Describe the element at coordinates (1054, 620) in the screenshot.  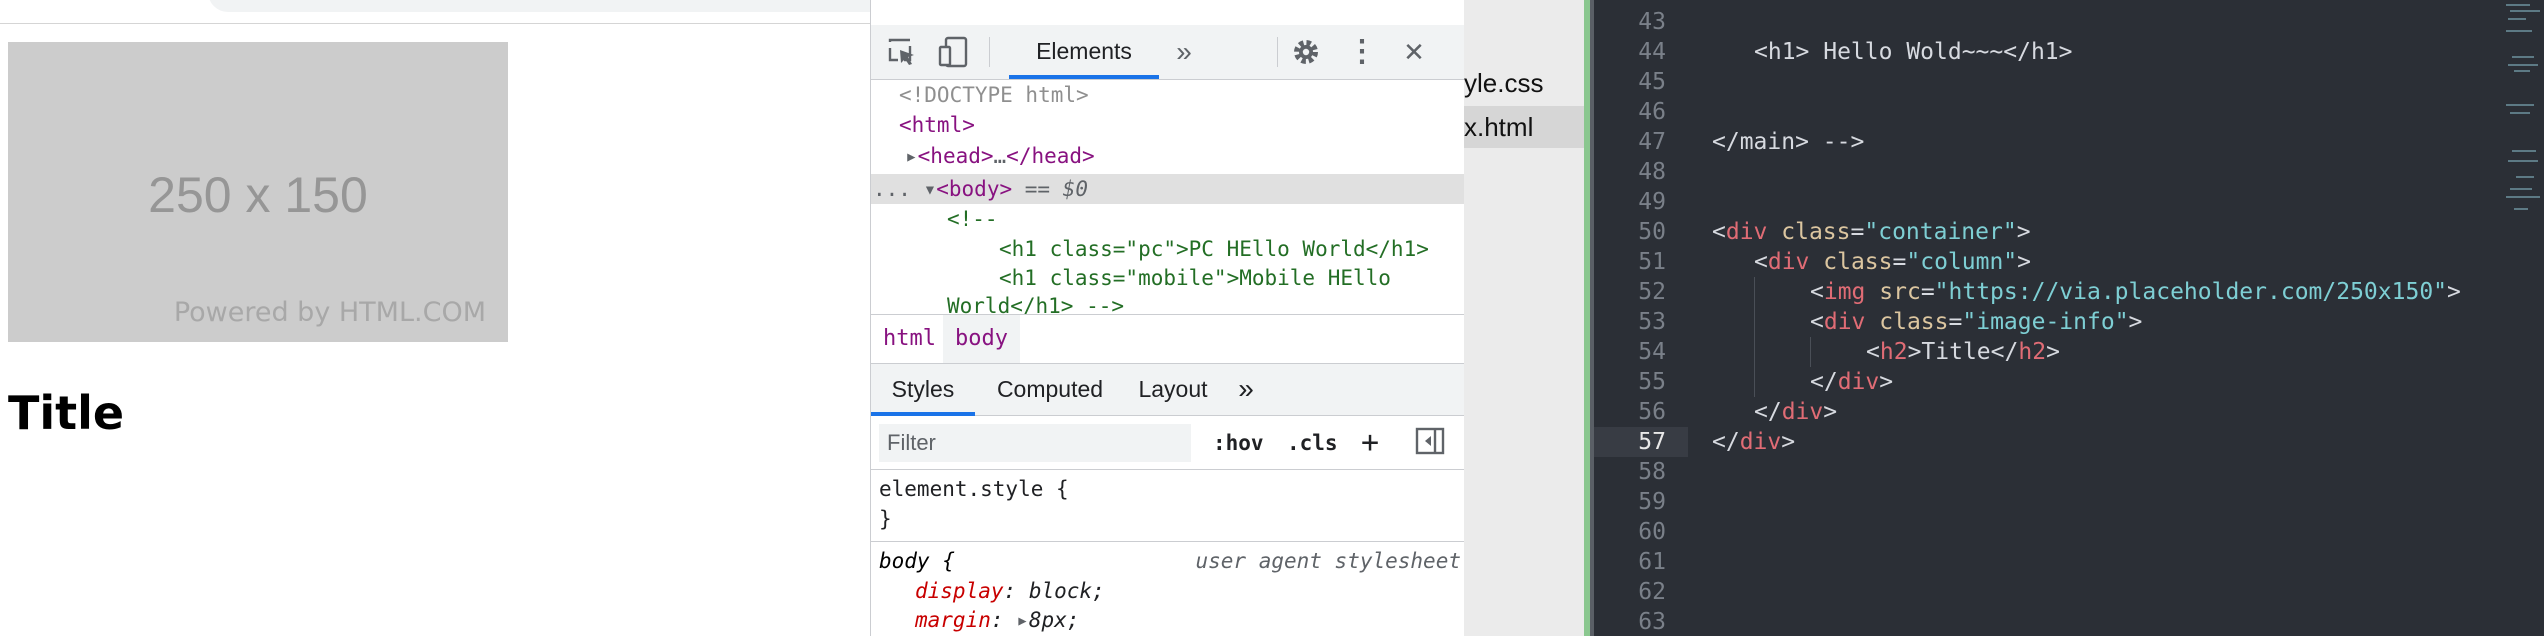
I see `property-value: 8px;` at that location.